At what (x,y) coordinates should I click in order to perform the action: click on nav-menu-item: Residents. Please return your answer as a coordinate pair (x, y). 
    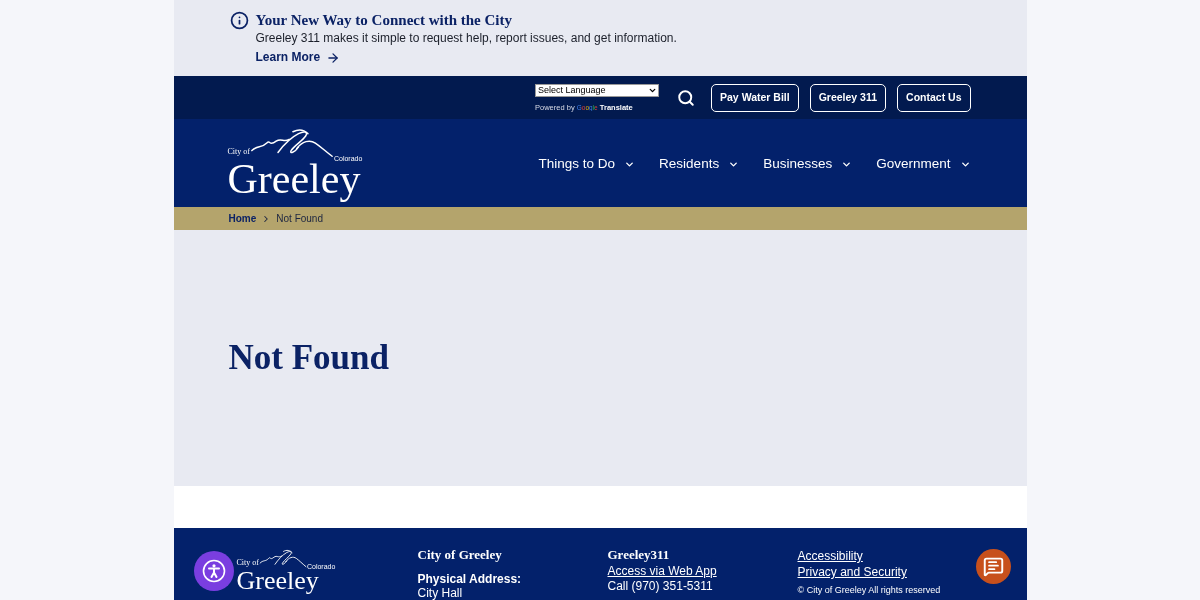
    Looking at the image, I should click on (699, 164).